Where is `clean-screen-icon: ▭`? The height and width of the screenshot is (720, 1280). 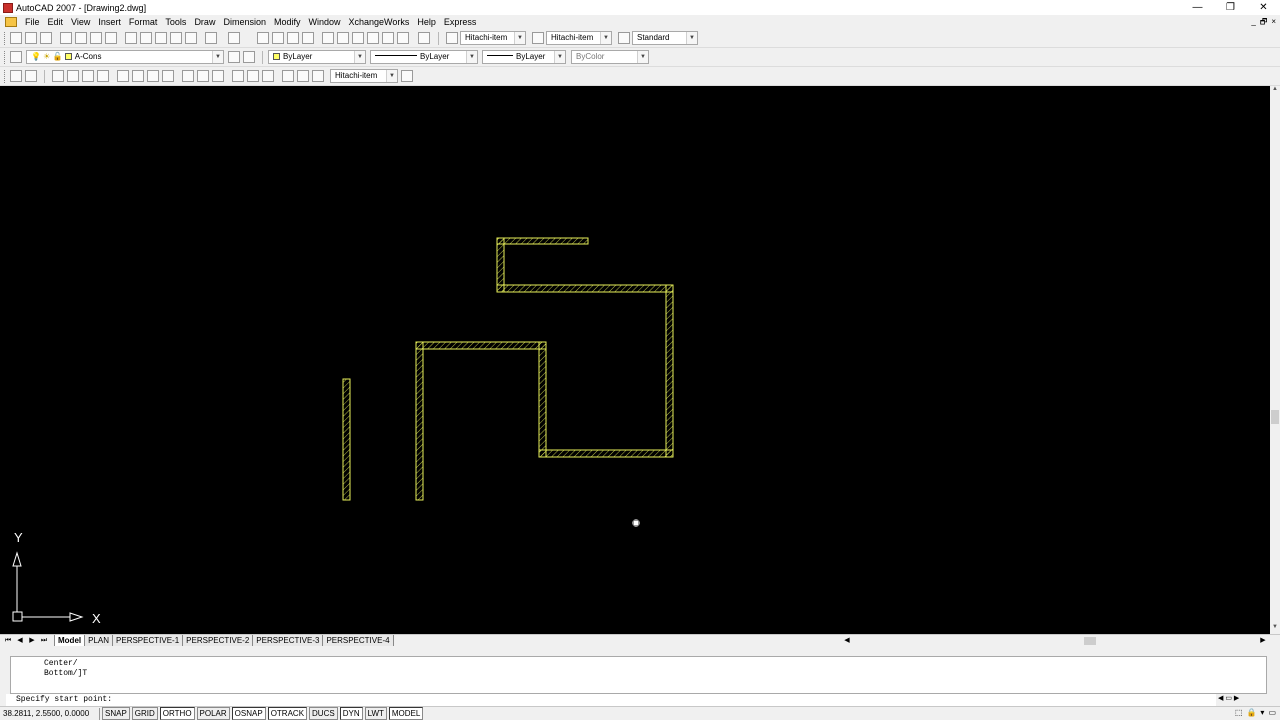 clean-screen-icon: ▭ is located at coordinates (1272, 712).